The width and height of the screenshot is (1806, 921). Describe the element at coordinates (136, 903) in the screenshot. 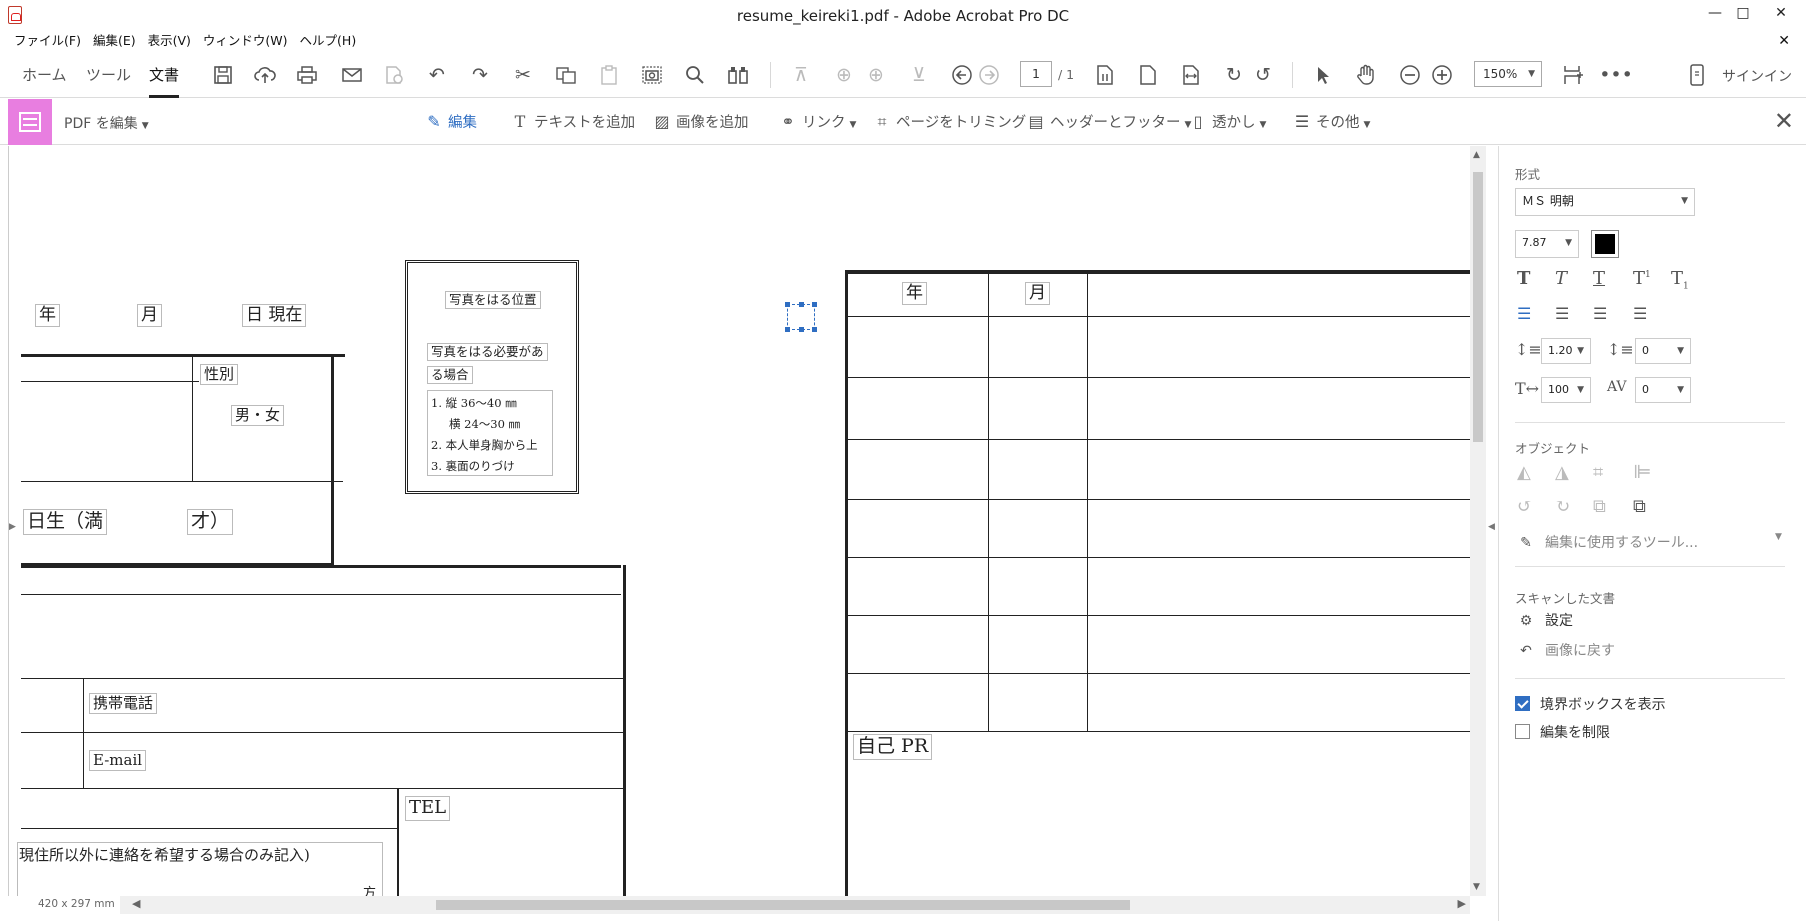

I see `scroll-left-icon: ◀` at that location.